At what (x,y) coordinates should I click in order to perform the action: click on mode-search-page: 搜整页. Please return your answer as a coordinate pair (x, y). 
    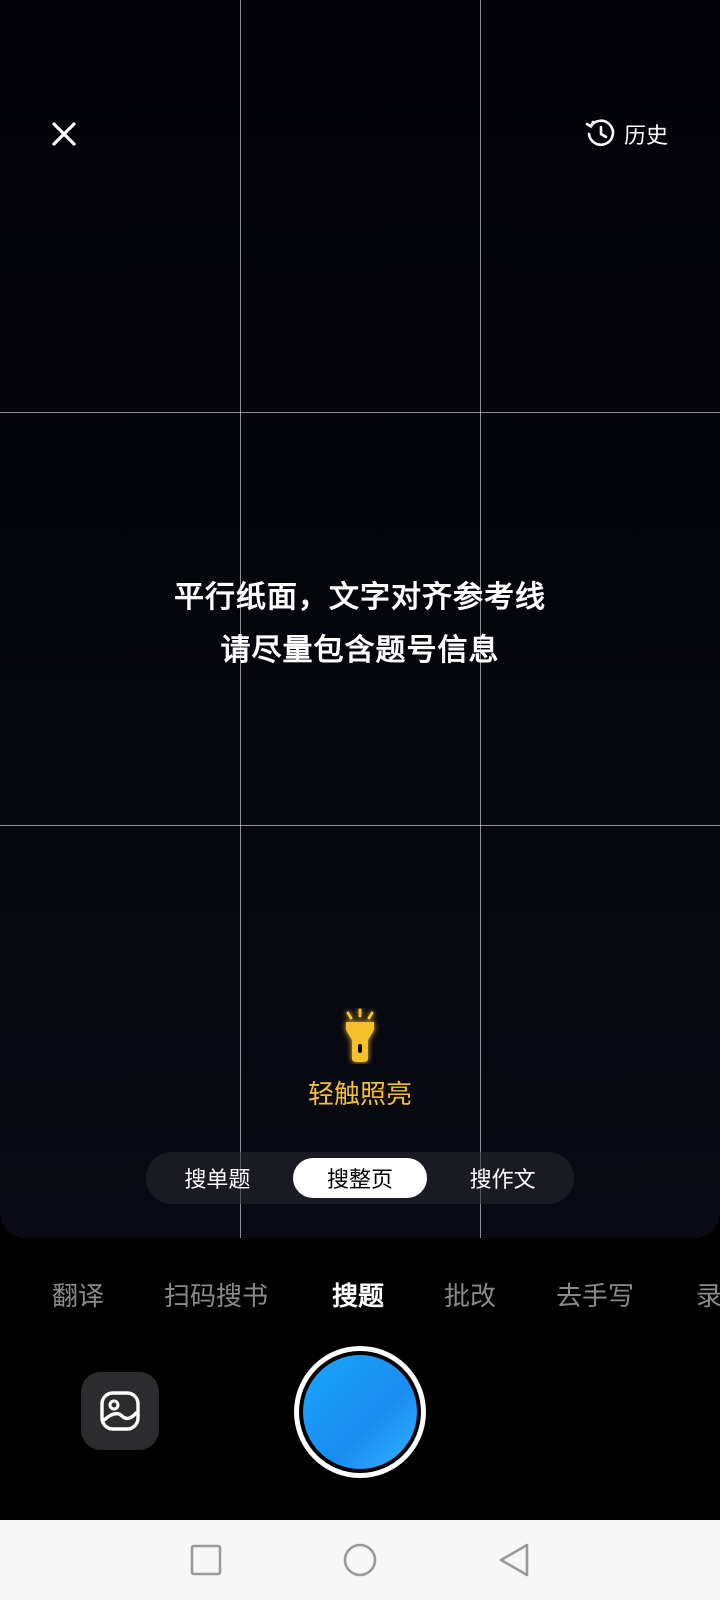
    Looking at the image, I should click on (360, 1178).